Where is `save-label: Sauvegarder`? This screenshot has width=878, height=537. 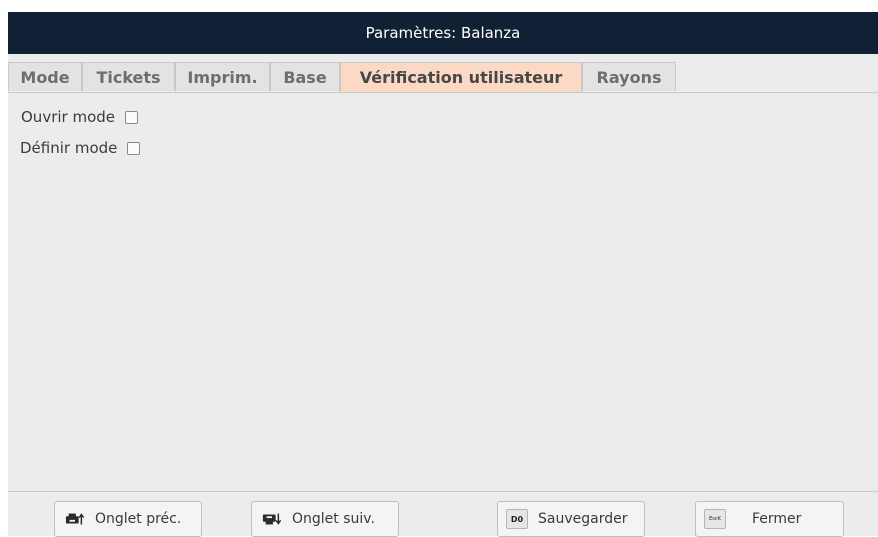 save-label: Sauvegarder is located at coordinates (583, 519).